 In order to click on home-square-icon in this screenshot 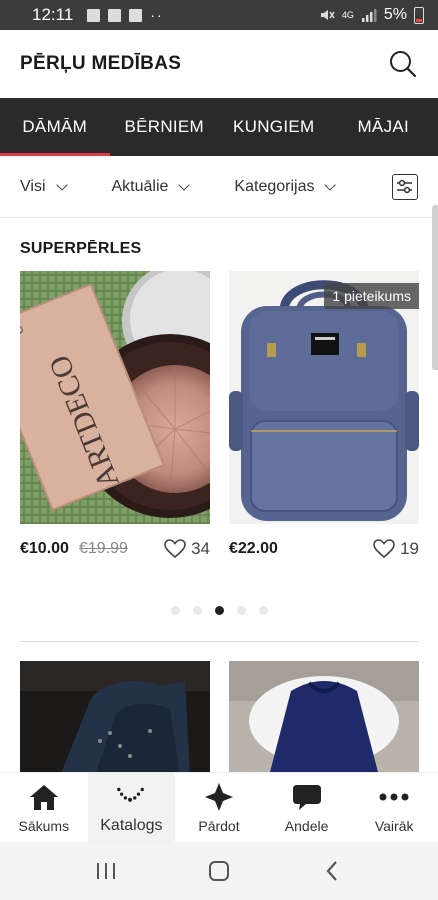, I will do `click(218, 871)`.